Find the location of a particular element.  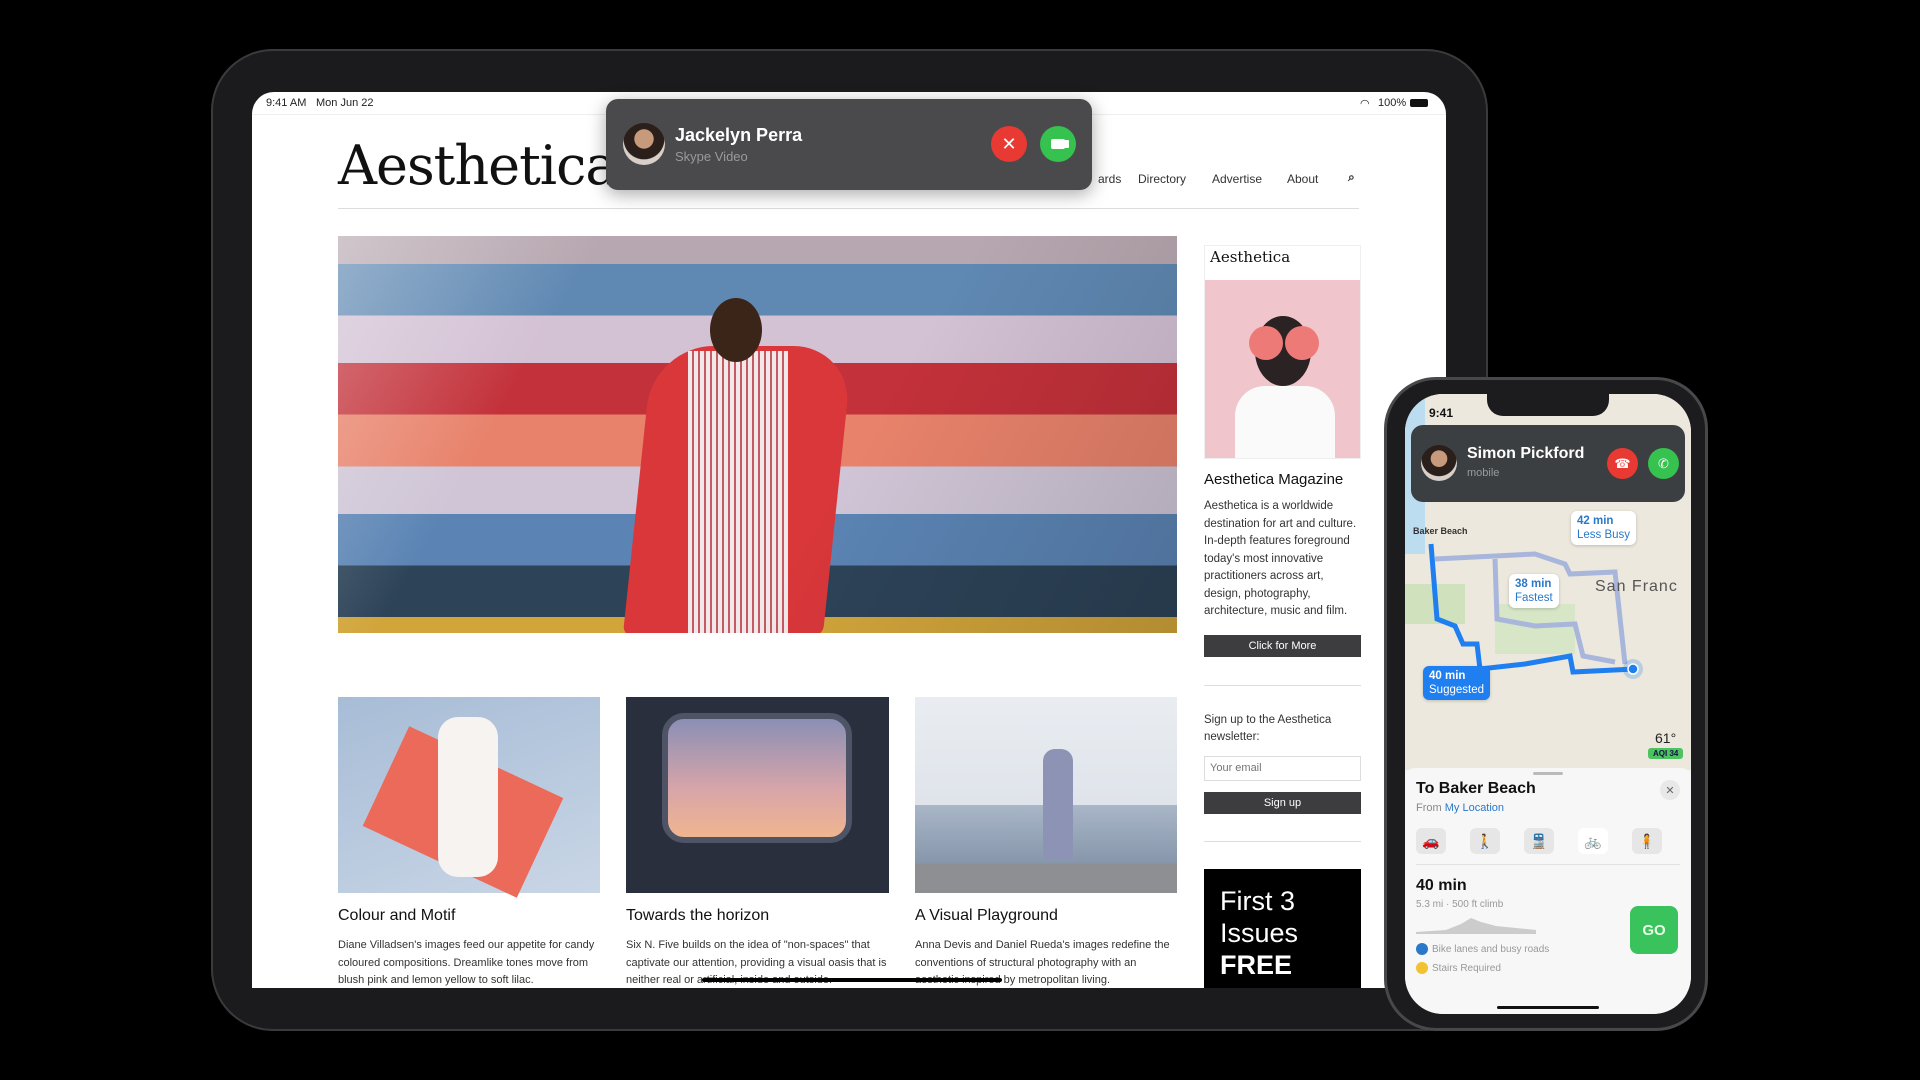

accept-button: ✆ is located at coordinates (1663, 463).